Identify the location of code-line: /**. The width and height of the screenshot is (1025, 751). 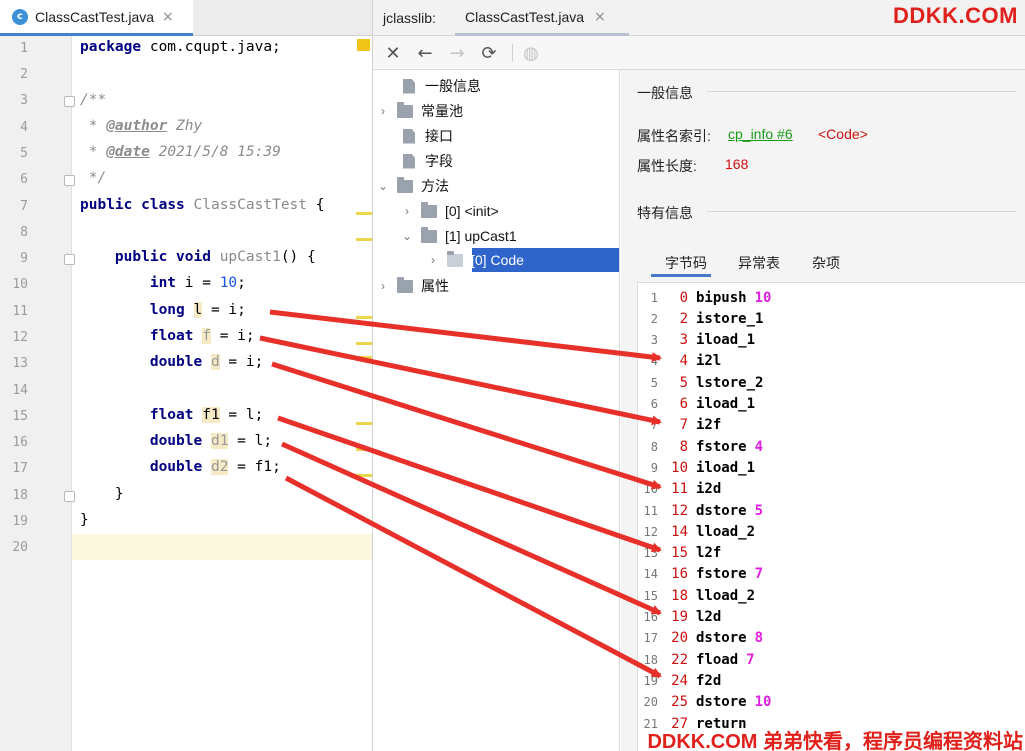
(93, 100).